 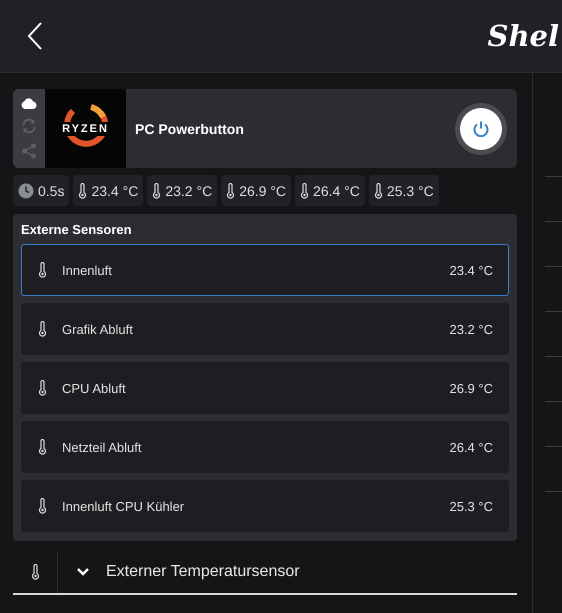 What do you see at coordinates (471, 329) in the screenshot?
I see `sensor-value: 23.2 °C` at bounding box center [471, 329].